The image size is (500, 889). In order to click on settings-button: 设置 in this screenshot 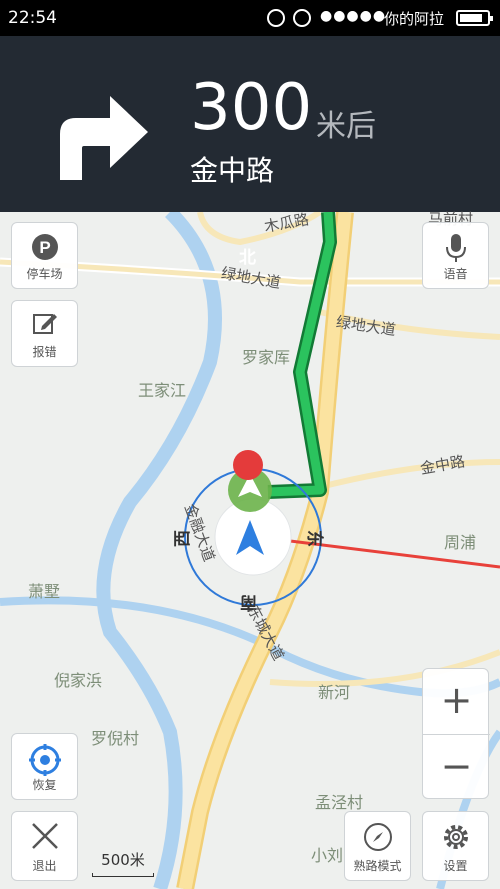, I will do `click(455, 846)`.